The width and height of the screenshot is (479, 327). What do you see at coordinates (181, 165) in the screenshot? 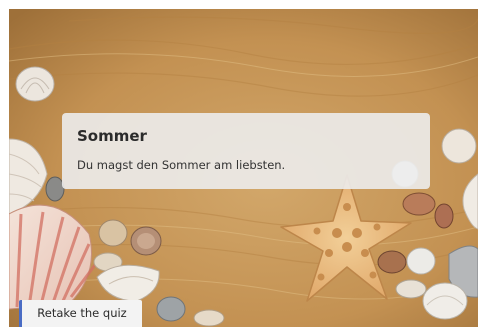
I see `result-description: Du magst den Sommer am liebsten.` at bounding box center [181, 165].